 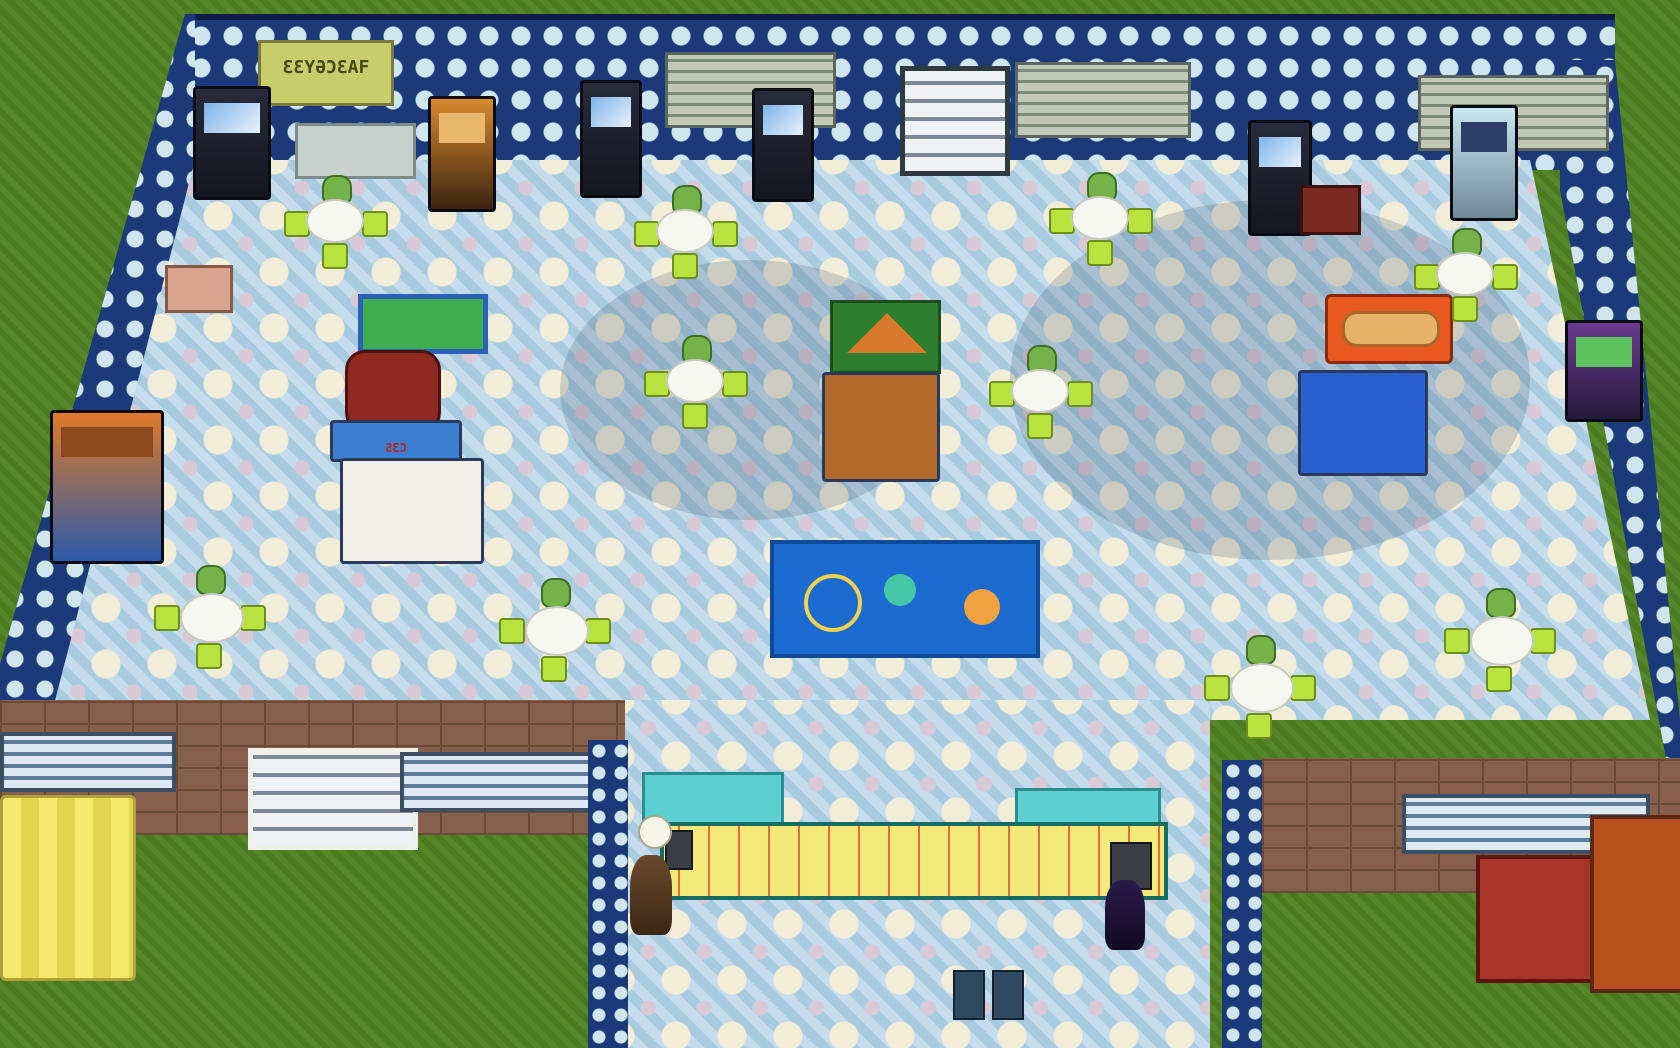 What do you see at coordinates (199, 289) in the screenshot?
I see `pink-crate` at bounding box center [199, 289].